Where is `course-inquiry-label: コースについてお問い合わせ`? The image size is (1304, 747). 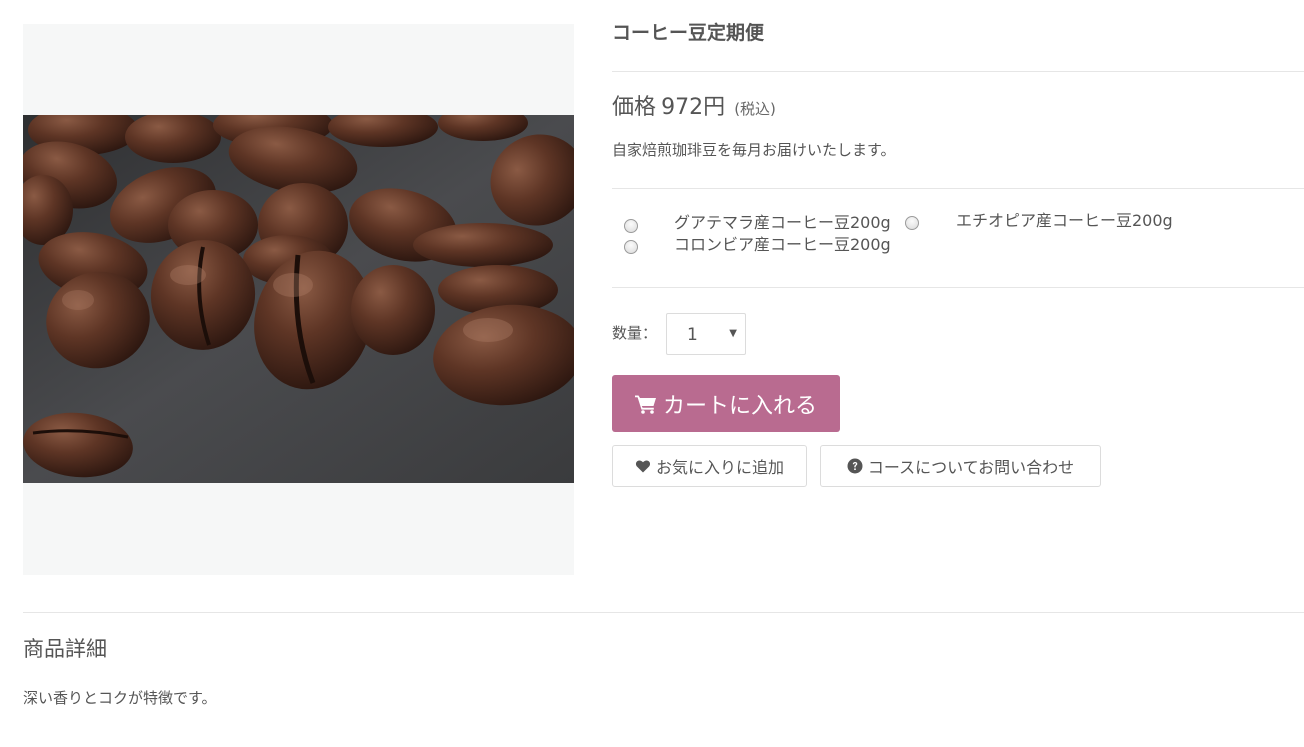
course-inquiry-label: コースについてお問い合わせ is located at coordinates (971, 467).